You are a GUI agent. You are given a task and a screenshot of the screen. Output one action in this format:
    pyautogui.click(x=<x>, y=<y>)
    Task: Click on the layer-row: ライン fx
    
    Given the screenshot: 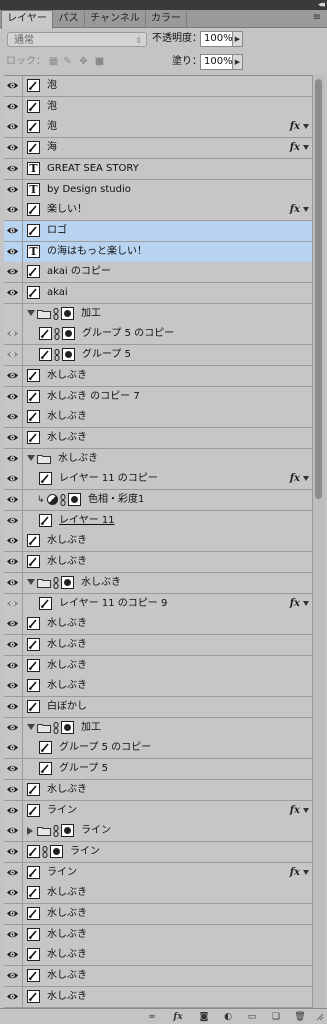 What is the action you would take?
    pyautogui.click(x=158, y=811)
    